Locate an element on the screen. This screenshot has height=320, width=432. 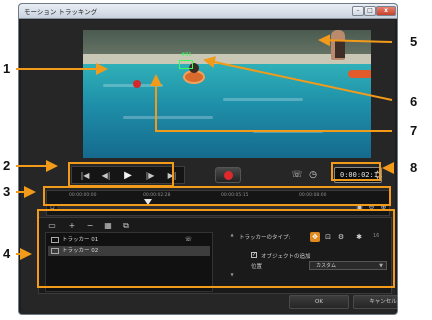
ok-button: OK is located at coordinates (319, 302).